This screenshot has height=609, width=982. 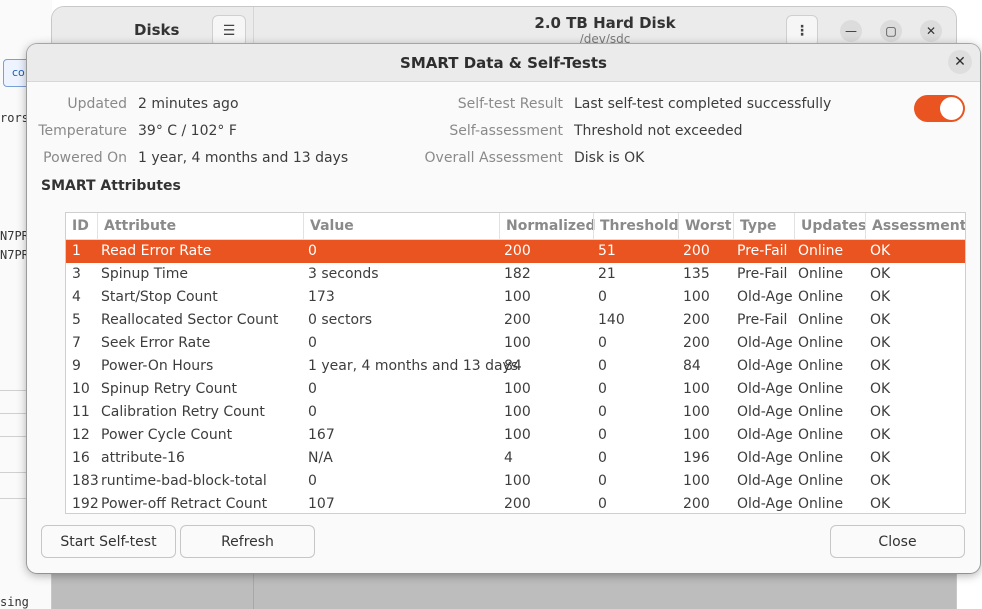 What do you see at coordinates (802, 31) in the screenshot?
I see `more-options-icon: ⋮` at bounding box center [802, 31].